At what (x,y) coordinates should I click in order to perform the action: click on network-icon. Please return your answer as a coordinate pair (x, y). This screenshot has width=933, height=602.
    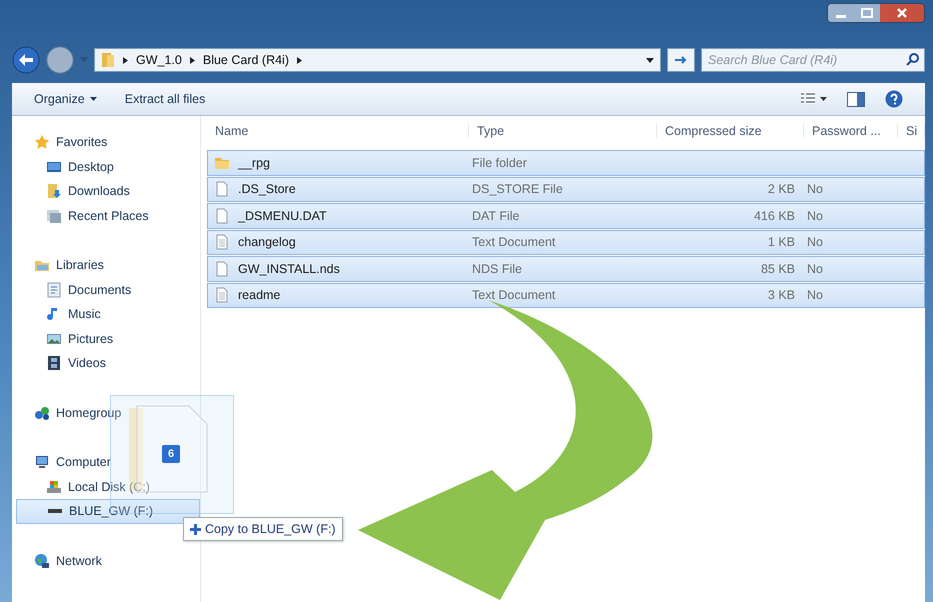
    Looking at the image, I should click on (42, 560).